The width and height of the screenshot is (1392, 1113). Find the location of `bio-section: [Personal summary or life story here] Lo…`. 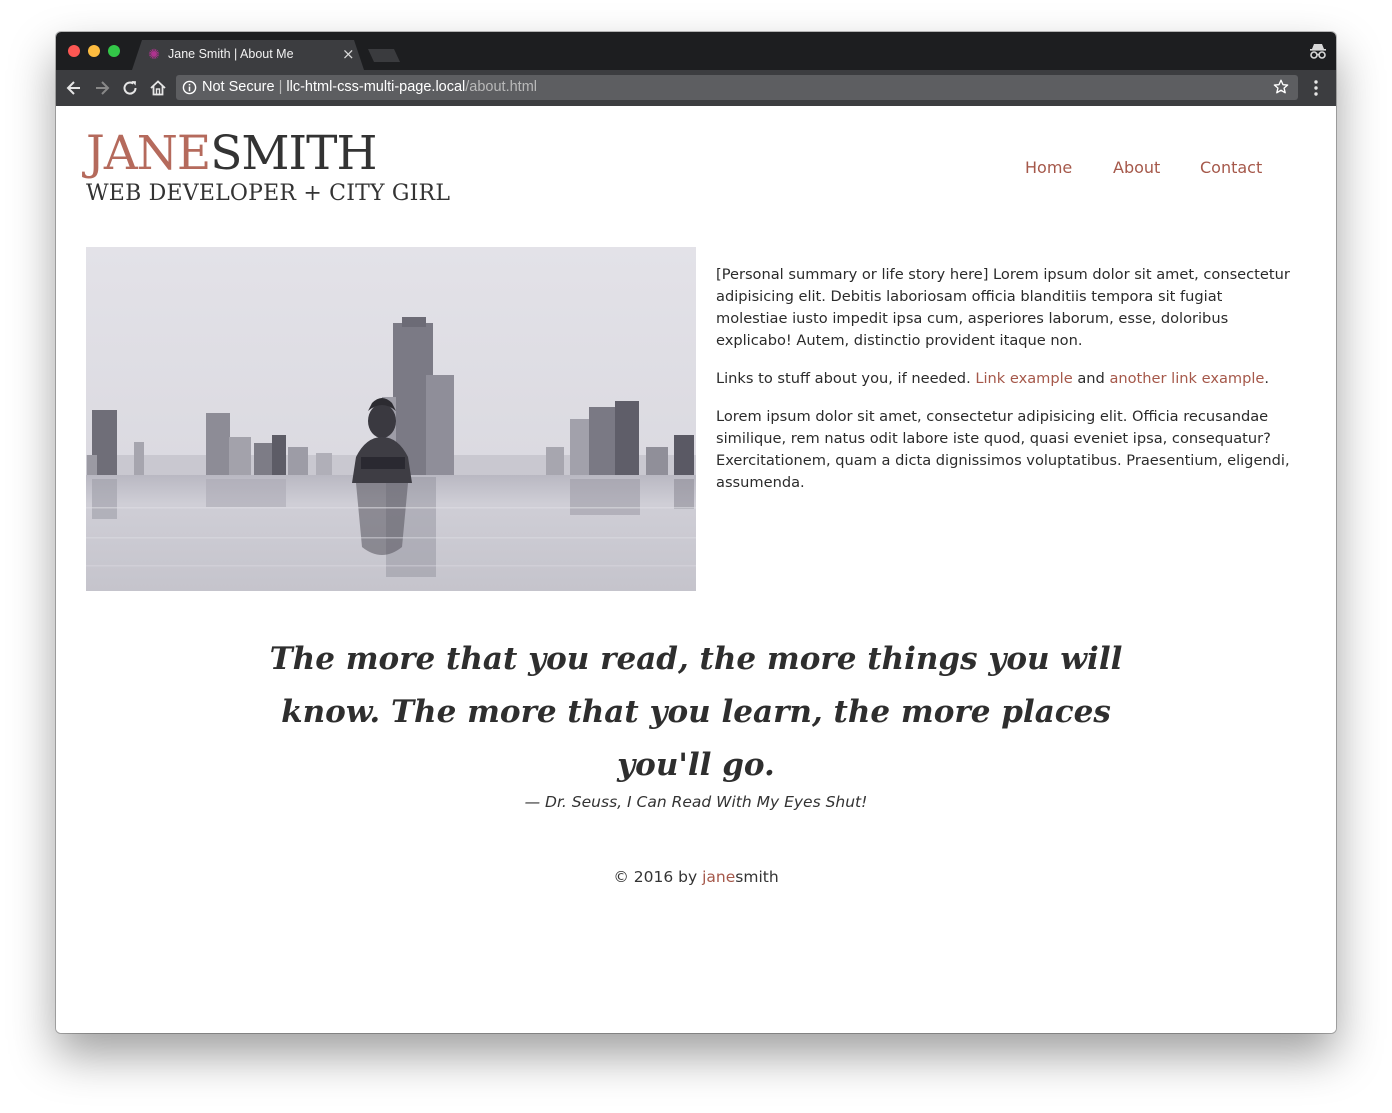

bio-section: [Personal summary or life story here] Lo… is located at coordinates (1006, 387).